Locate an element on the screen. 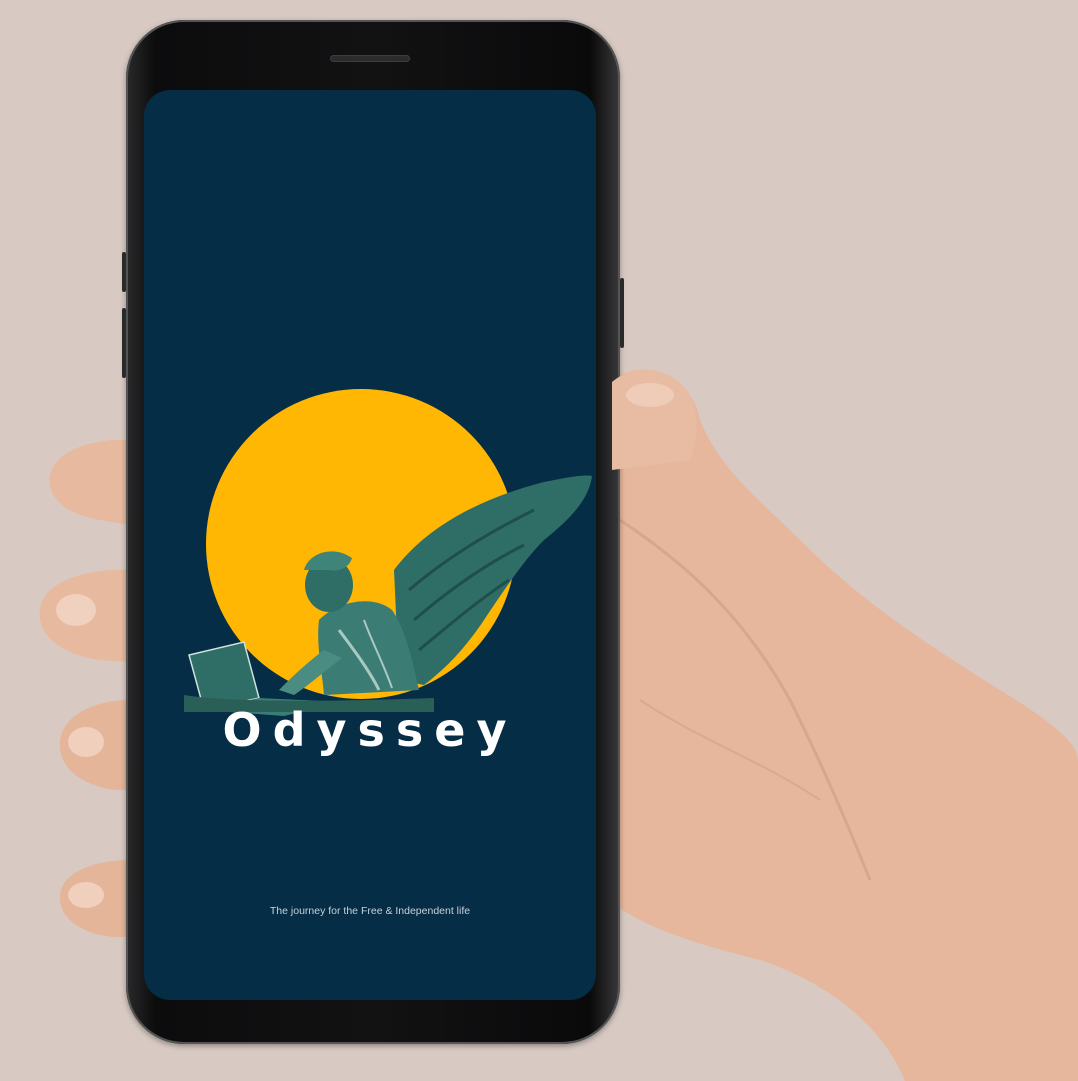 The height and width of the screenshot is (1081, 1078). power-button is located at coordinates (622, 313).